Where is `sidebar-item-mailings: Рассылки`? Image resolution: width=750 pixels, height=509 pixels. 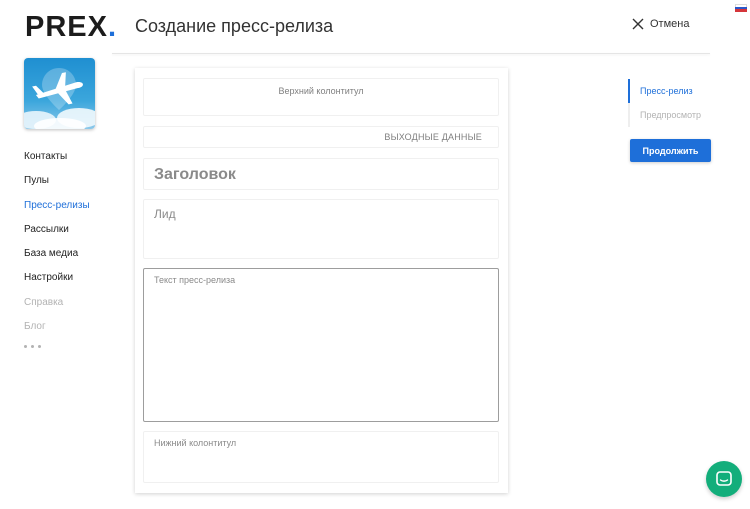
sidebar-item-mailings: Рассылки is located at coordinates (57, 235).